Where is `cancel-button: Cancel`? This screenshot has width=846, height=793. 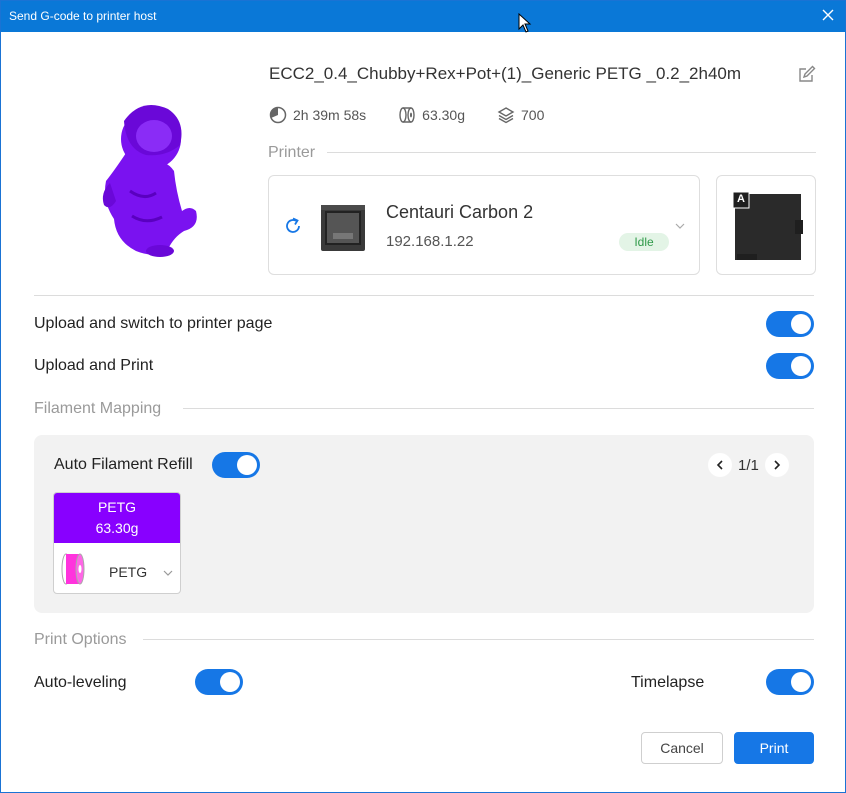 cancel-button: Cancel is located at coordinates (682, 748).